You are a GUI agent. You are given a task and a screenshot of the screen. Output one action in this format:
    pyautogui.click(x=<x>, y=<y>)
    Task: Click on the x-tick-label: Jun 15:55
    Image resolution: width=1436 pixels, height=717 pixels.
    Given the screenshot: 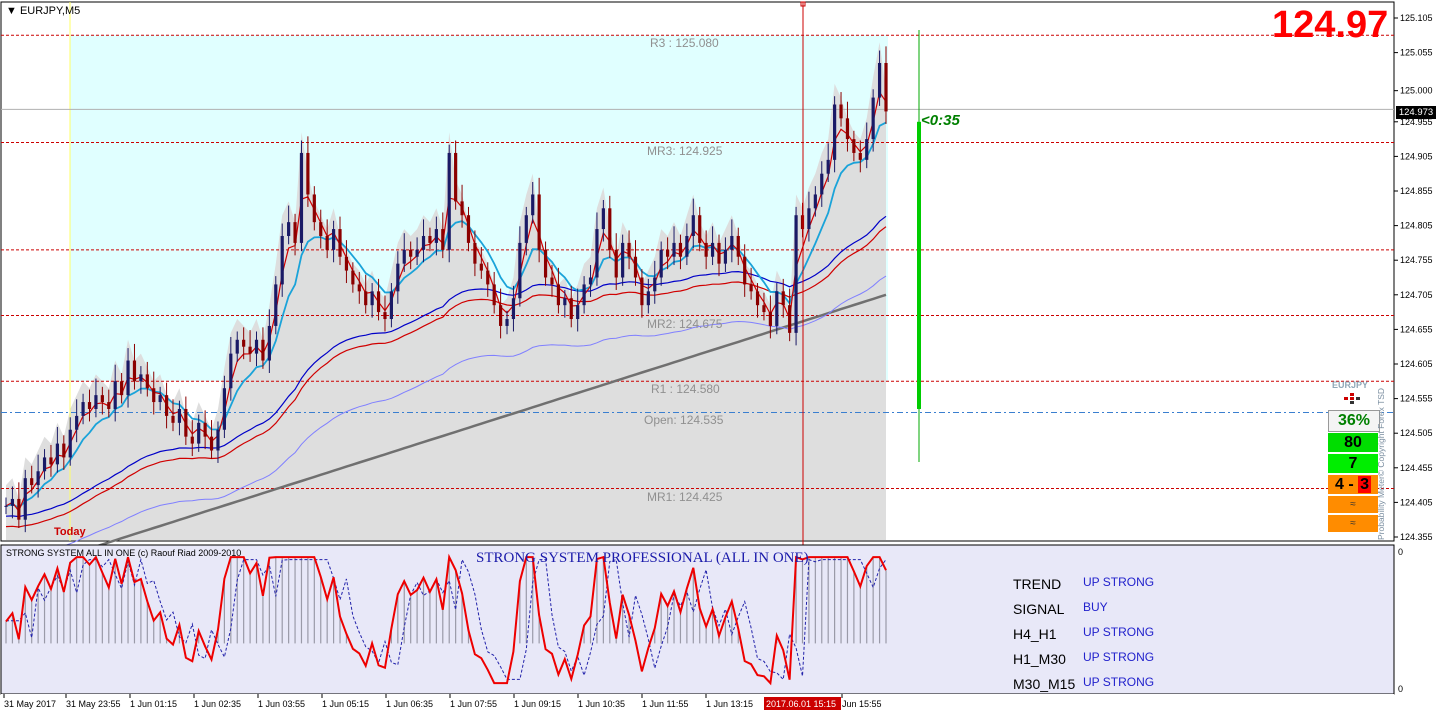 What is the action you would take?
    pyautogui.click(x=862, y=704)
    